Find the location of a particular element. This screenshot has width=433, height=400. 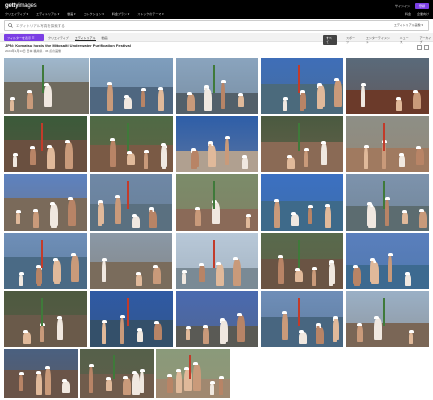

nav-item-creative: クリエイティブ ▾ is located at coordinates (16, 14).